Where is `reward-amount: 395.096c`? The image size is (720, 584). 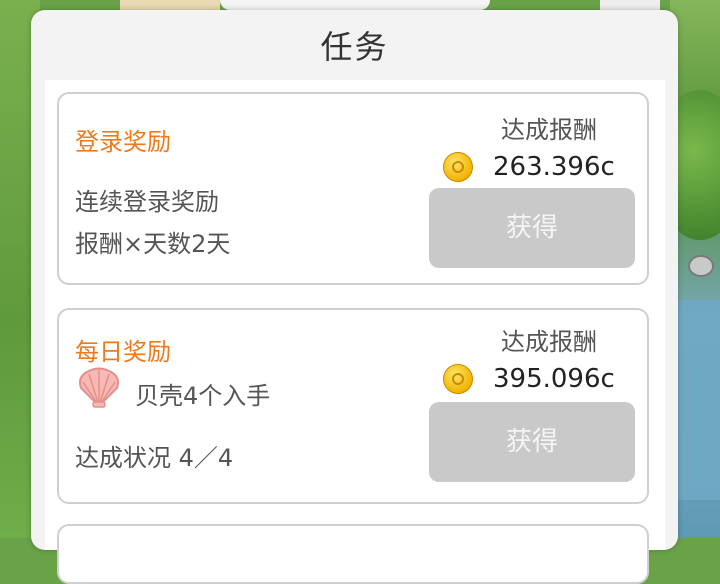 reward-amount: 395.096c is located at coordinates (554, 379).